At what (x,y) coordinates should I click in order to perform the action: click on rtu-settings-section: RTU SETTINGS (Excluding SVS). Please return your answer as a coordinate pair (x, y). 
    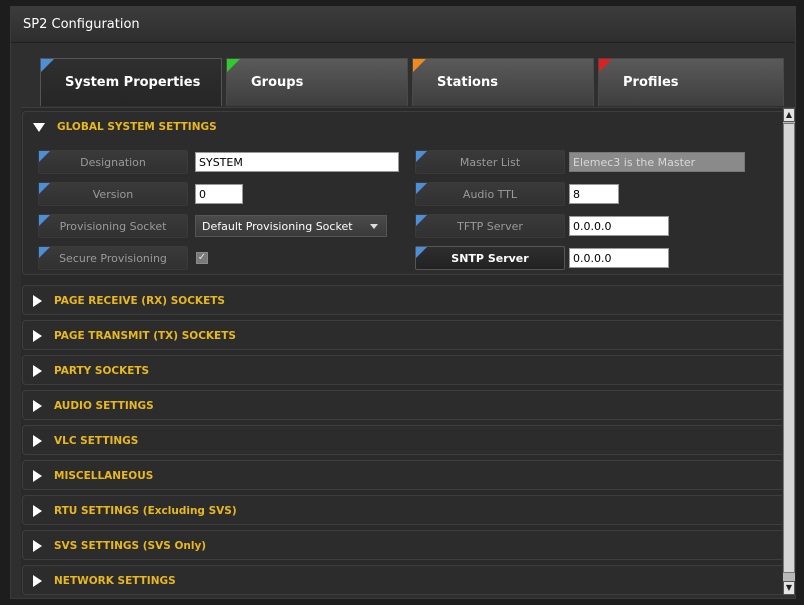
    Looking at the image, I should click on (408, 510).